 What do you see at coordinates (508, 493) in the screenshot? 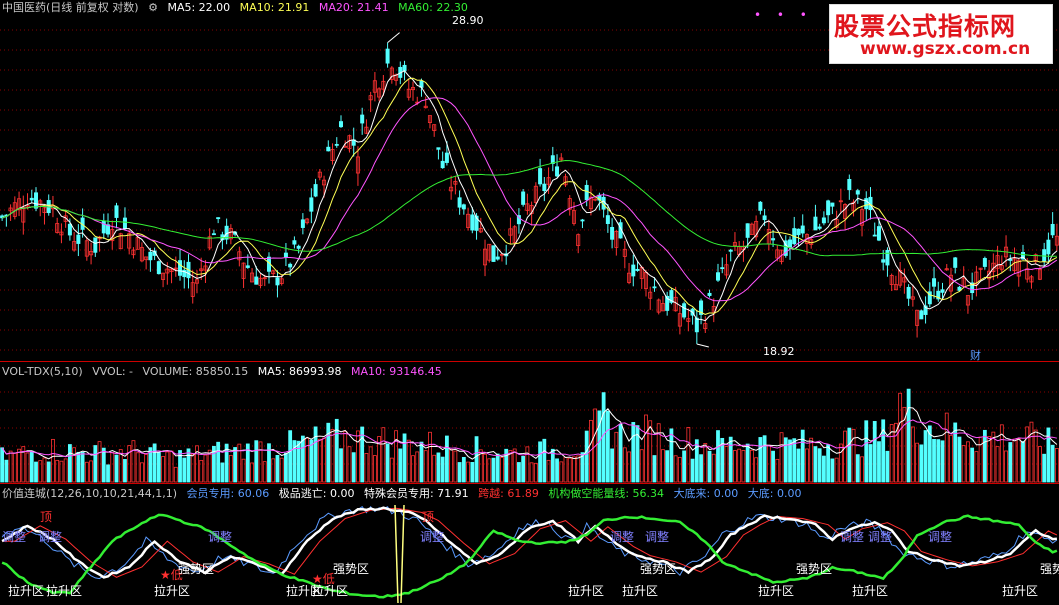
I see `cross-readout: 跨越: 61.89` at bounding box center [508, 493].